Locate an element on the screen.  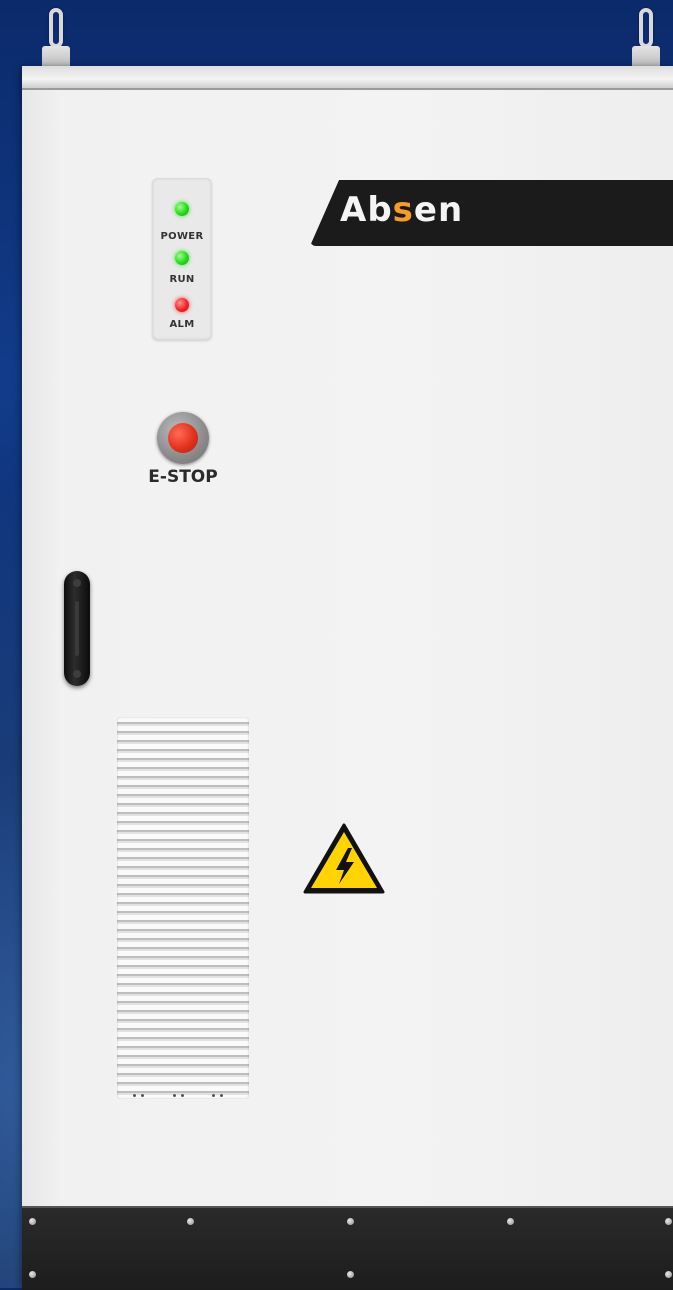
estop-label: E-STOP is located at coordinates (183, 477).